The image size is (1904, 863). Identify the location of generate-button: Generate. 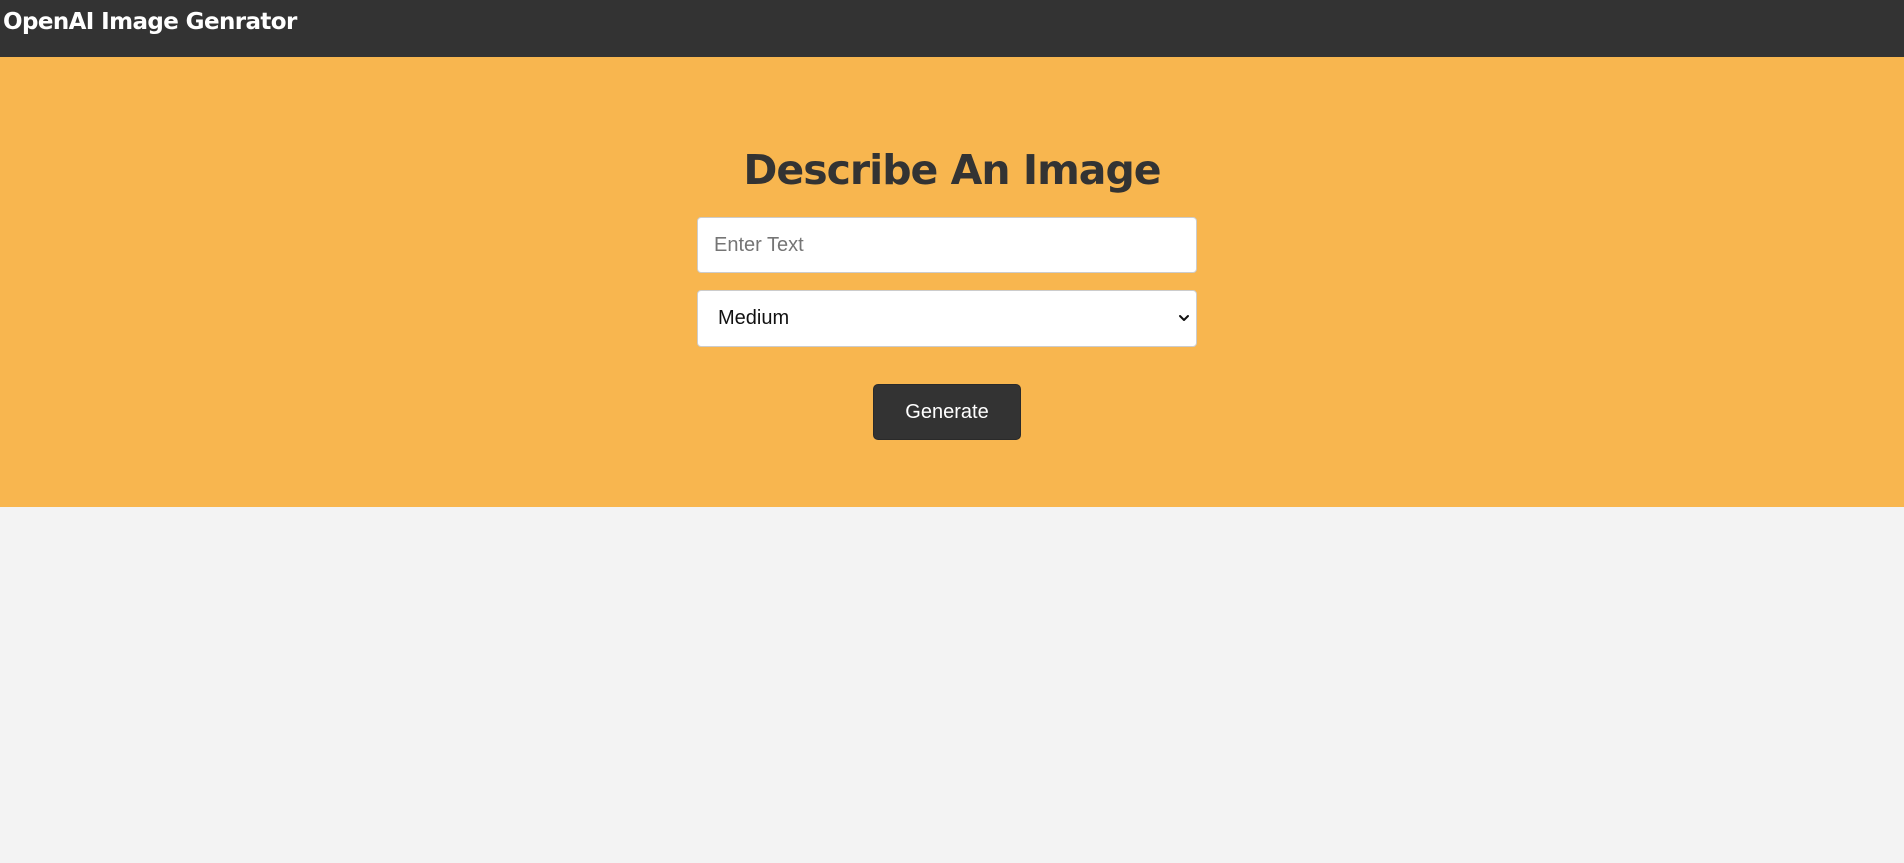
(947, 412).